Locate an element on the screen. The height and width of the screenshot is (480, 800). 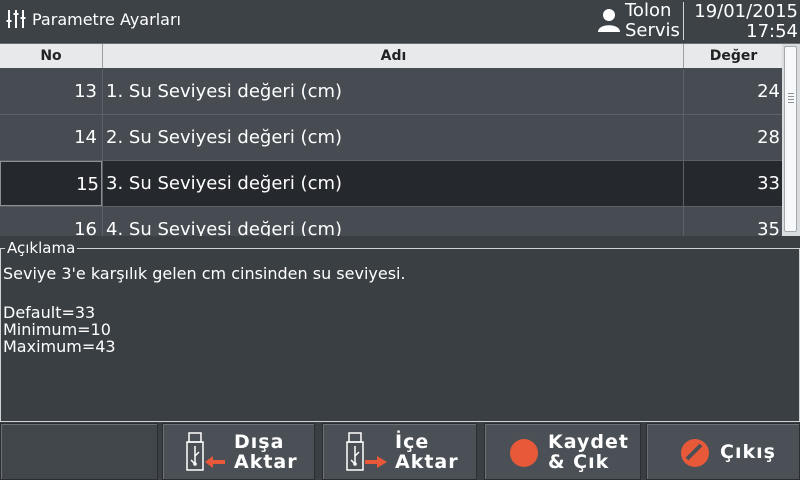
export-label: Dışa Aktar is located at coordinates (266, 452).